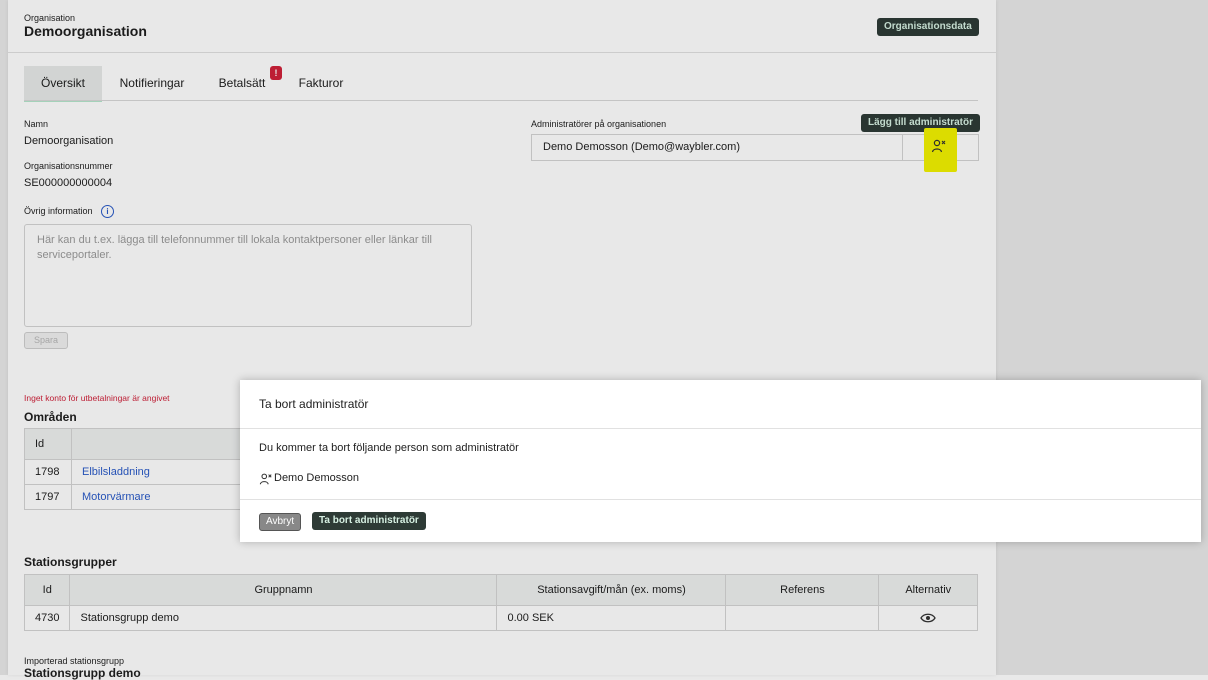 This screenshot has width=1208, height=680. Describe the element at coordinates (720, 428) in the screenshot. I see `dialog-header-divider` at that location.